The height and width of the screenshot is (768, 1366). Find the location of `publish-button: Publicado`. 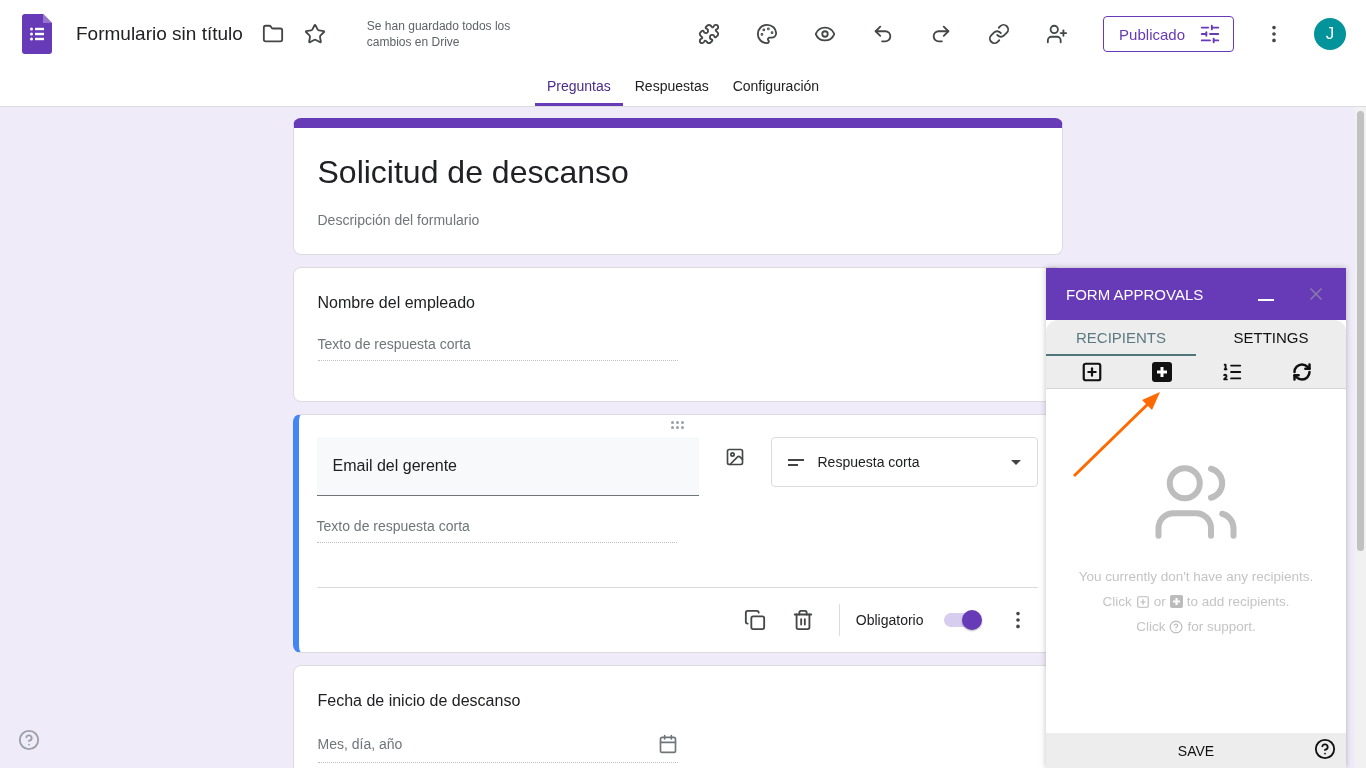

publish-button: Publicado is located at coordinates (1168, 34).